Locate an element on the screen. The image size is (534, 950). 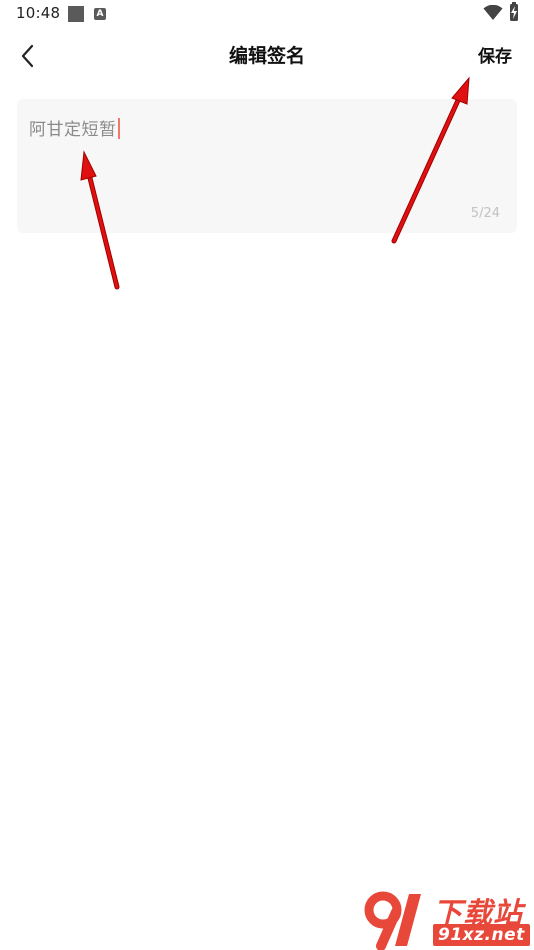
watermark-site: 91xz.net is located at coordinates (481, 935).